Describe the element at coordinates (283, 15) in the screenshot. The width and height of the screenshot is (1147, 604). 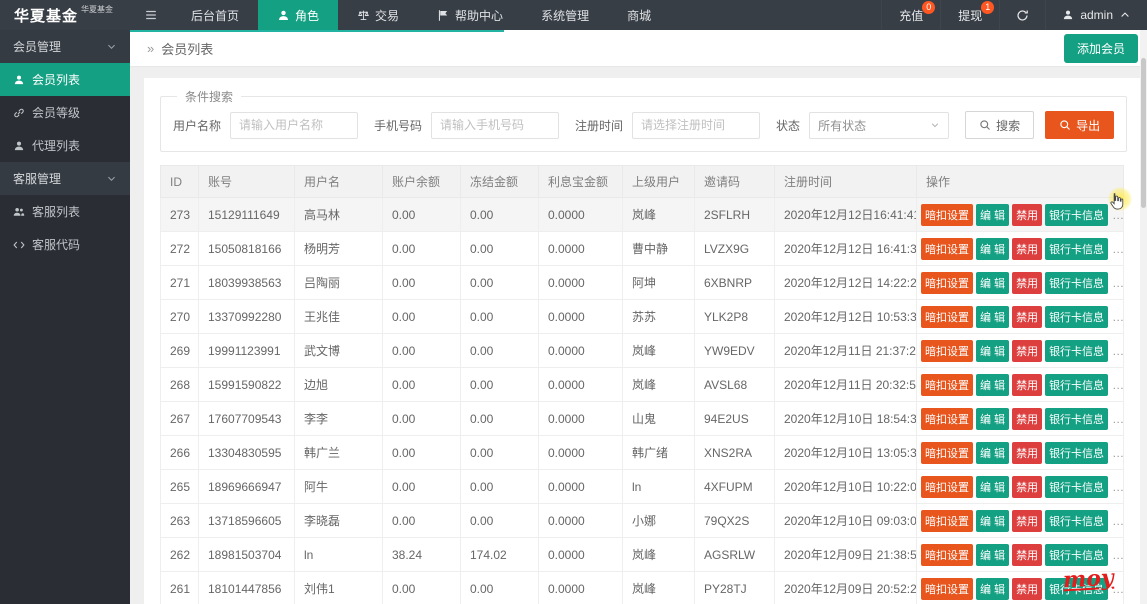
I see `person-icon` at that location.